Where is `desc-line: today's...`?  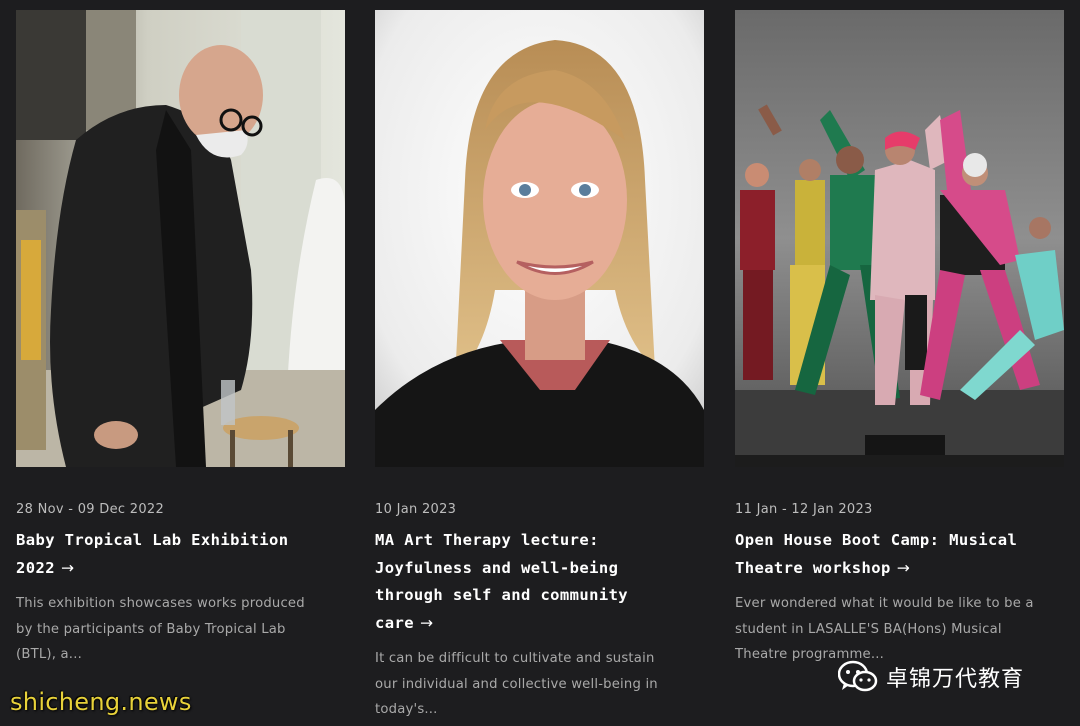 desc-line: today's... is located at coordinates (406, 709).